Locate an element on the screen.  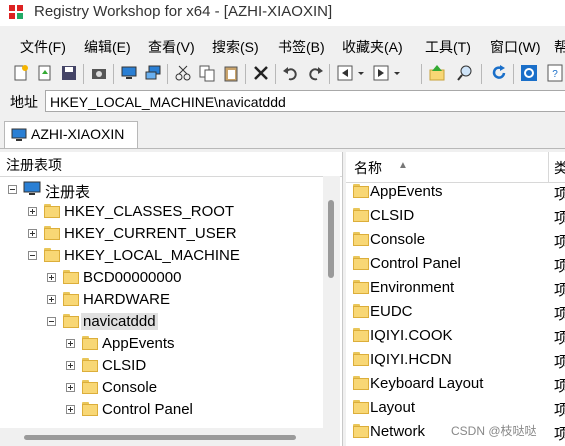
tree-node-label: BCD00000000 is located at coordinates (132, 277).